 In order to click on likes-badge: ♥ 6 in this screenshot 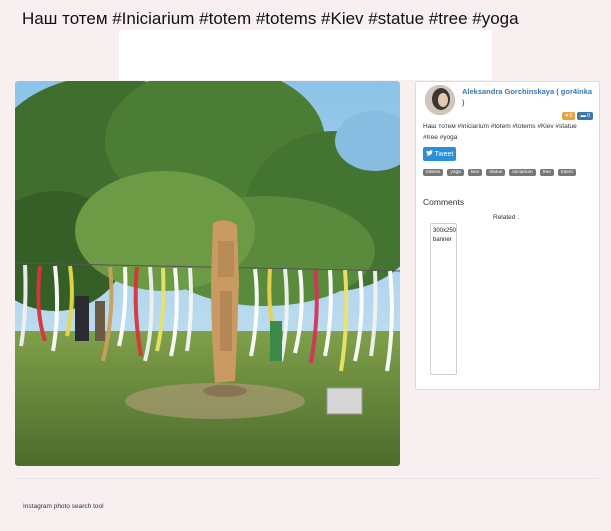, I will do `click(569, 116)`.